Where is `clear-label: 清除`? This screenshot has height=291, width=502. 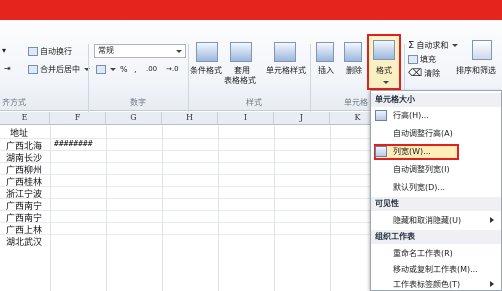
clear-label: 清除 is located at coordinates (432, 73).